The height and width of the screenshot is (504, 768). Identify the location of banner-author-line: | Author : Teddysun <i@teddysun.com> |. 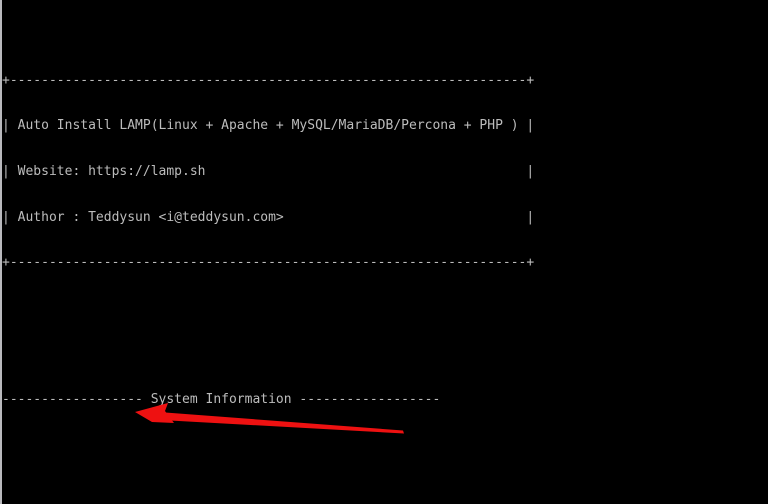
(268, 217).